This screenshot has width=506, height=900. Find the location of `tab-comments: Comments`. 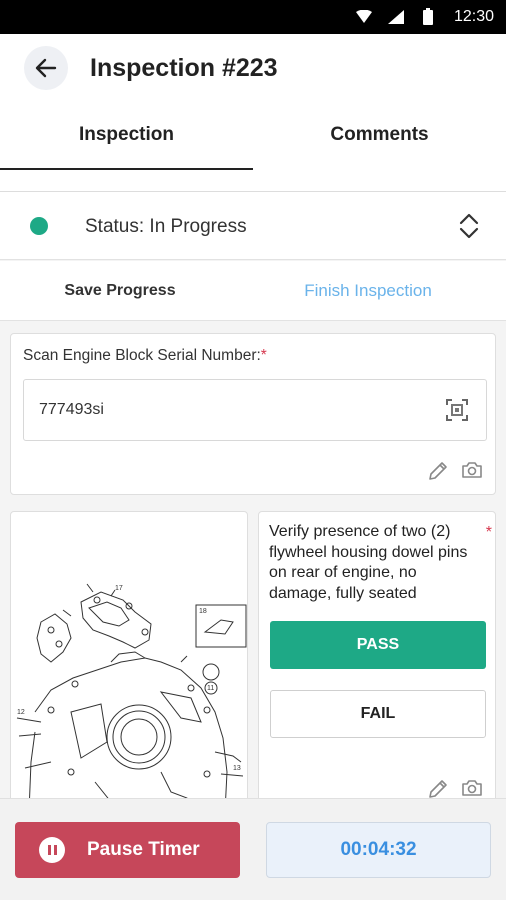

tab-comments: Comments is located at coordinates (379, 135).